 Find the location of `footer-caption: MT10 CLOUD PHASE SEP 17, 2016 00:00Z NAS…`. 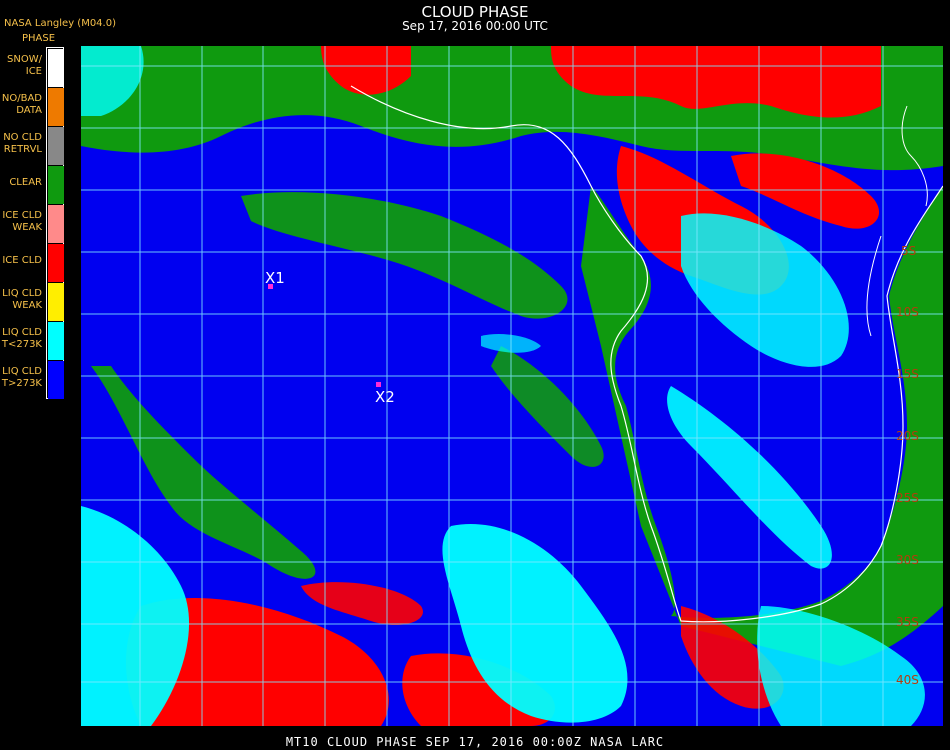

footer-caption: MT10 CLOUD PHASE SEP 17, 2016 00:00Z NAS… is located at coordinates (475, 742).